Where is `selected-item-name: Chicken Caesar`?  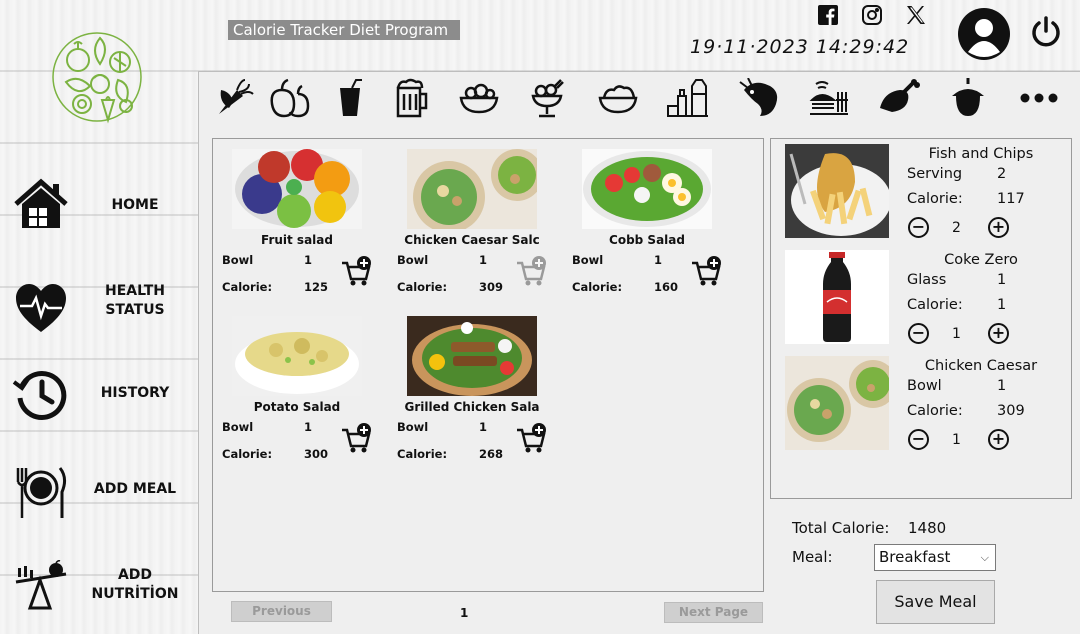
selected-item-name: Chicken Caesar is located at coordinates (981, 366).